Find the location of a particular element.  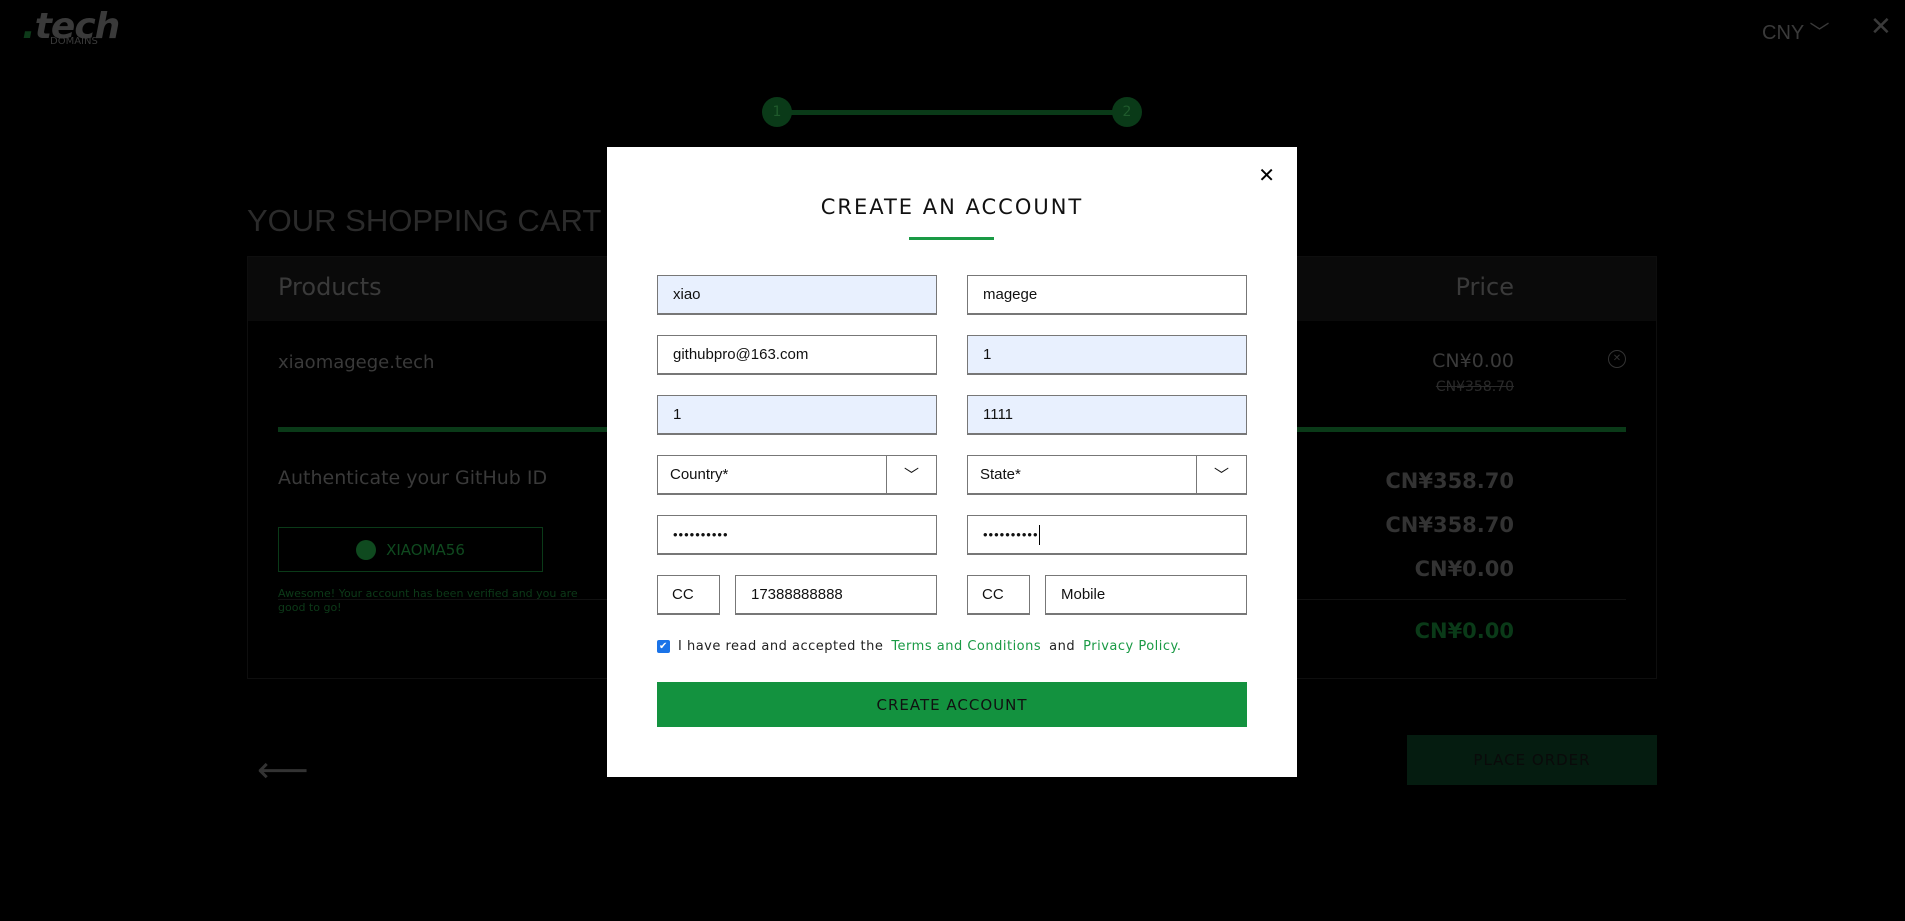

place-order-button: PLACE ORDER is located at coordinates (1532, 760).